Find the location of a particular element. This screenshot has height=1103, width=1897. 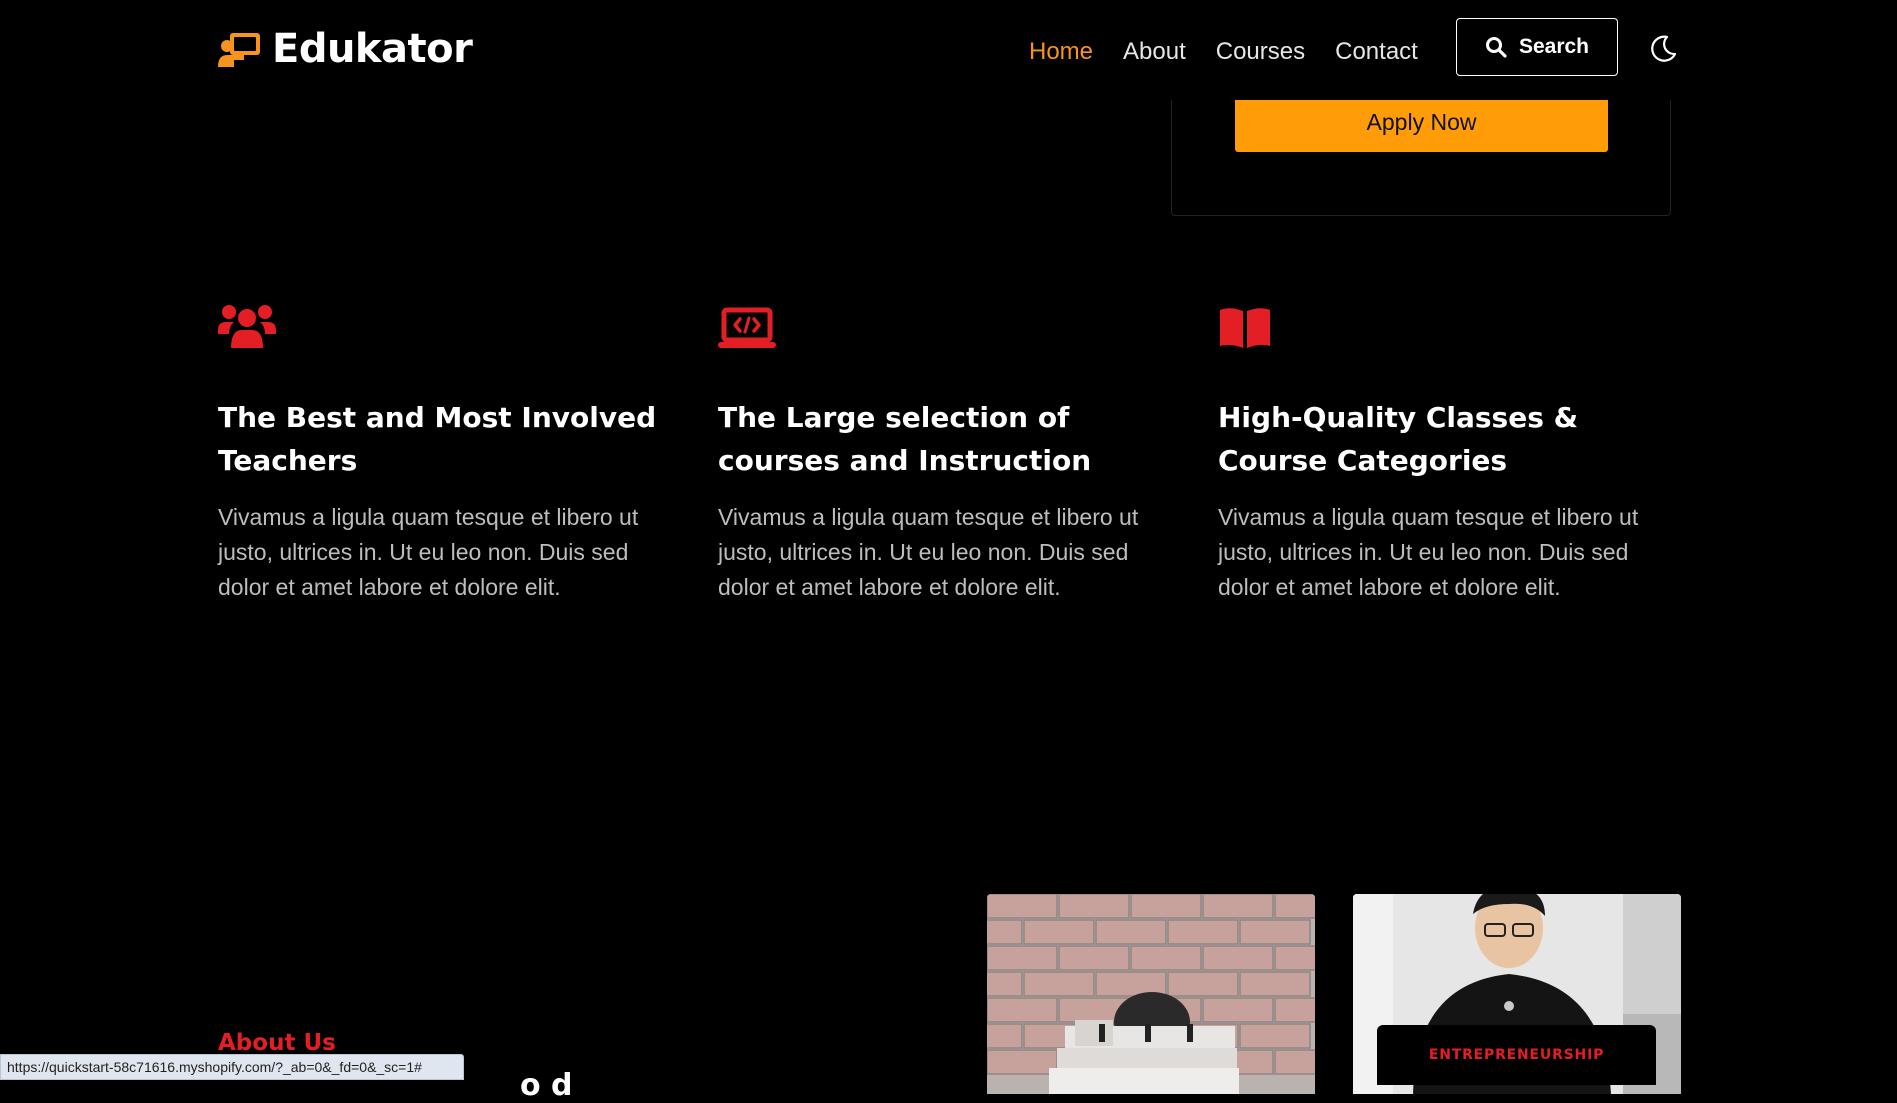

logo: Edukator is located at coordinates (345, 49).